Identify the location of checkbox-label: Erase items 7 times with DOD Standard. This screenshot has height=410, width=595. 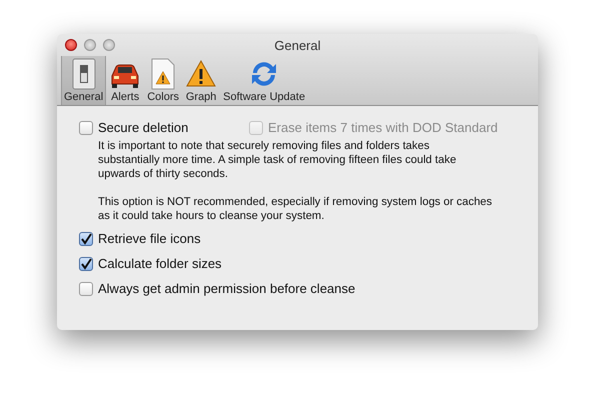
(383, 127).